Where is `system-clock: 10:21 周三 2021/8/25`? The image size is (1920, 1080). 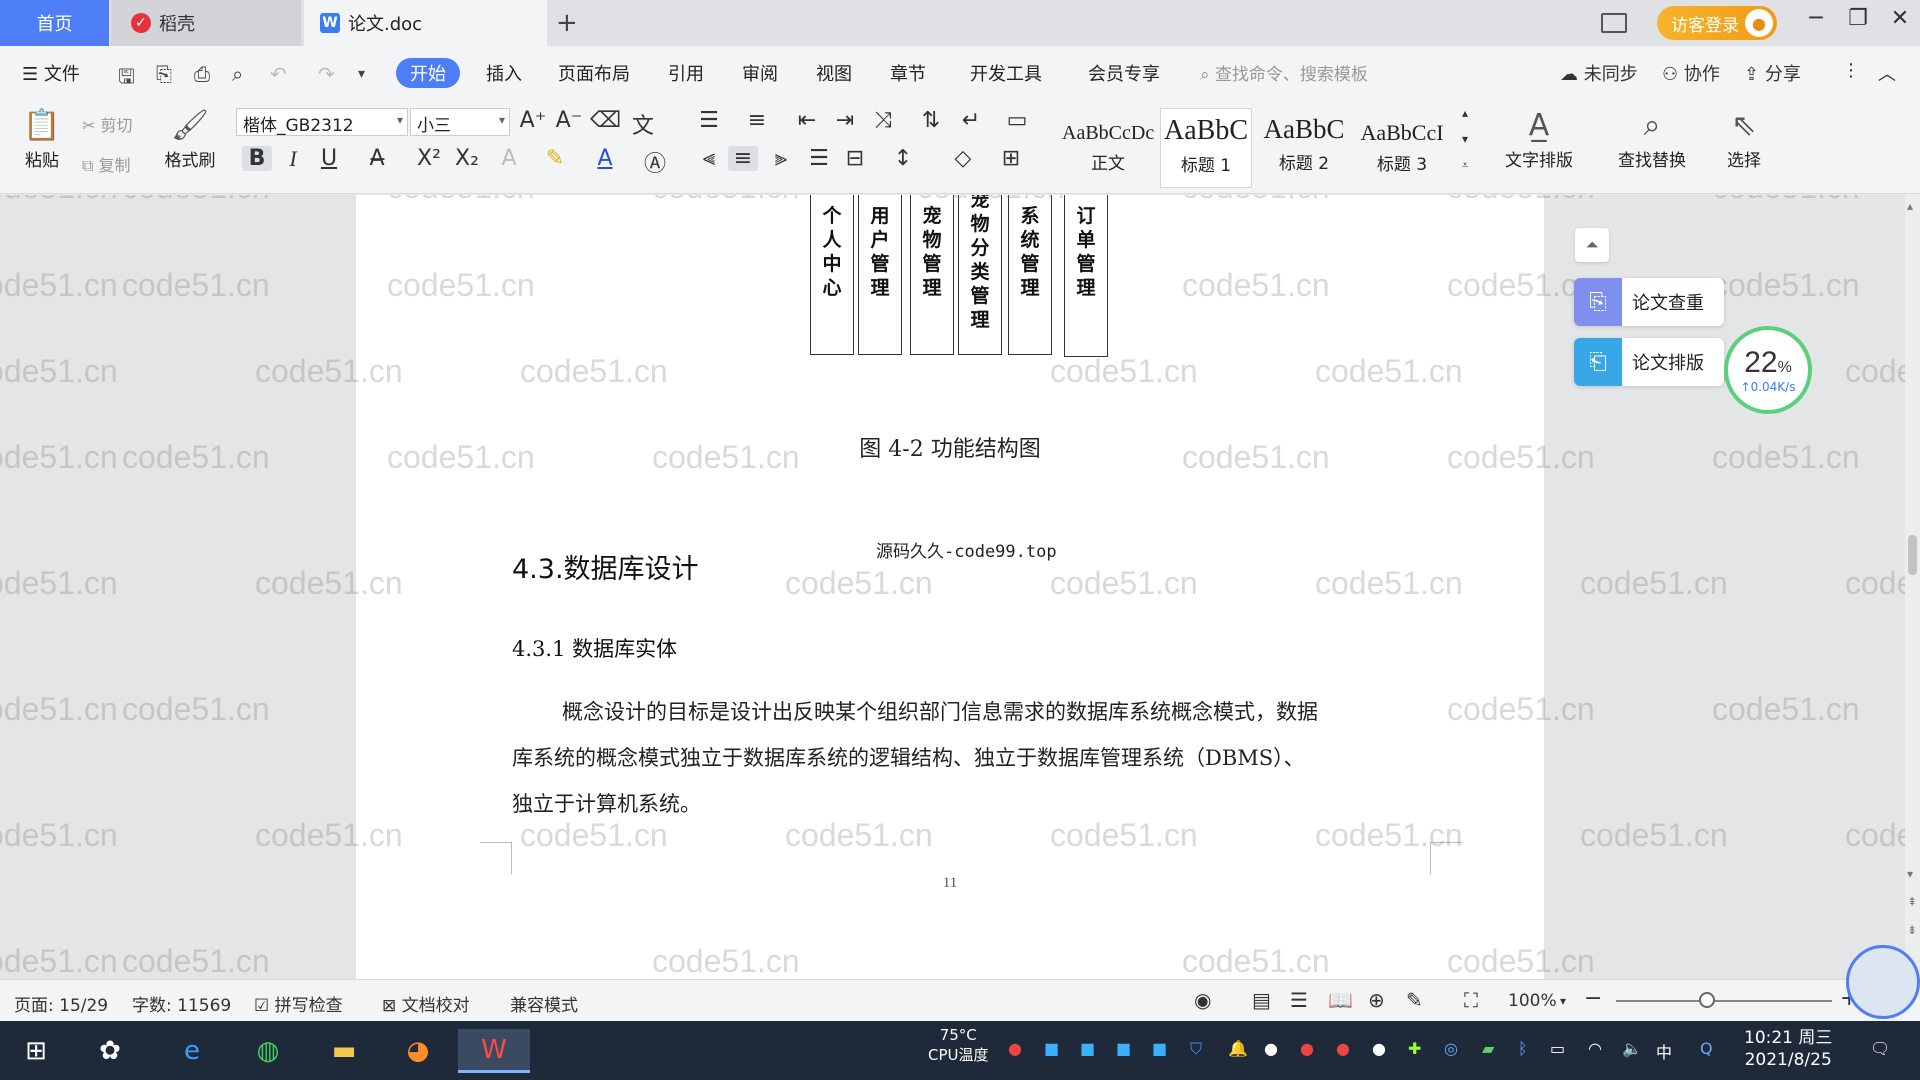
system-clock: 10:21 周三 2021/8/25 is located at coordinates (1788, 1049).